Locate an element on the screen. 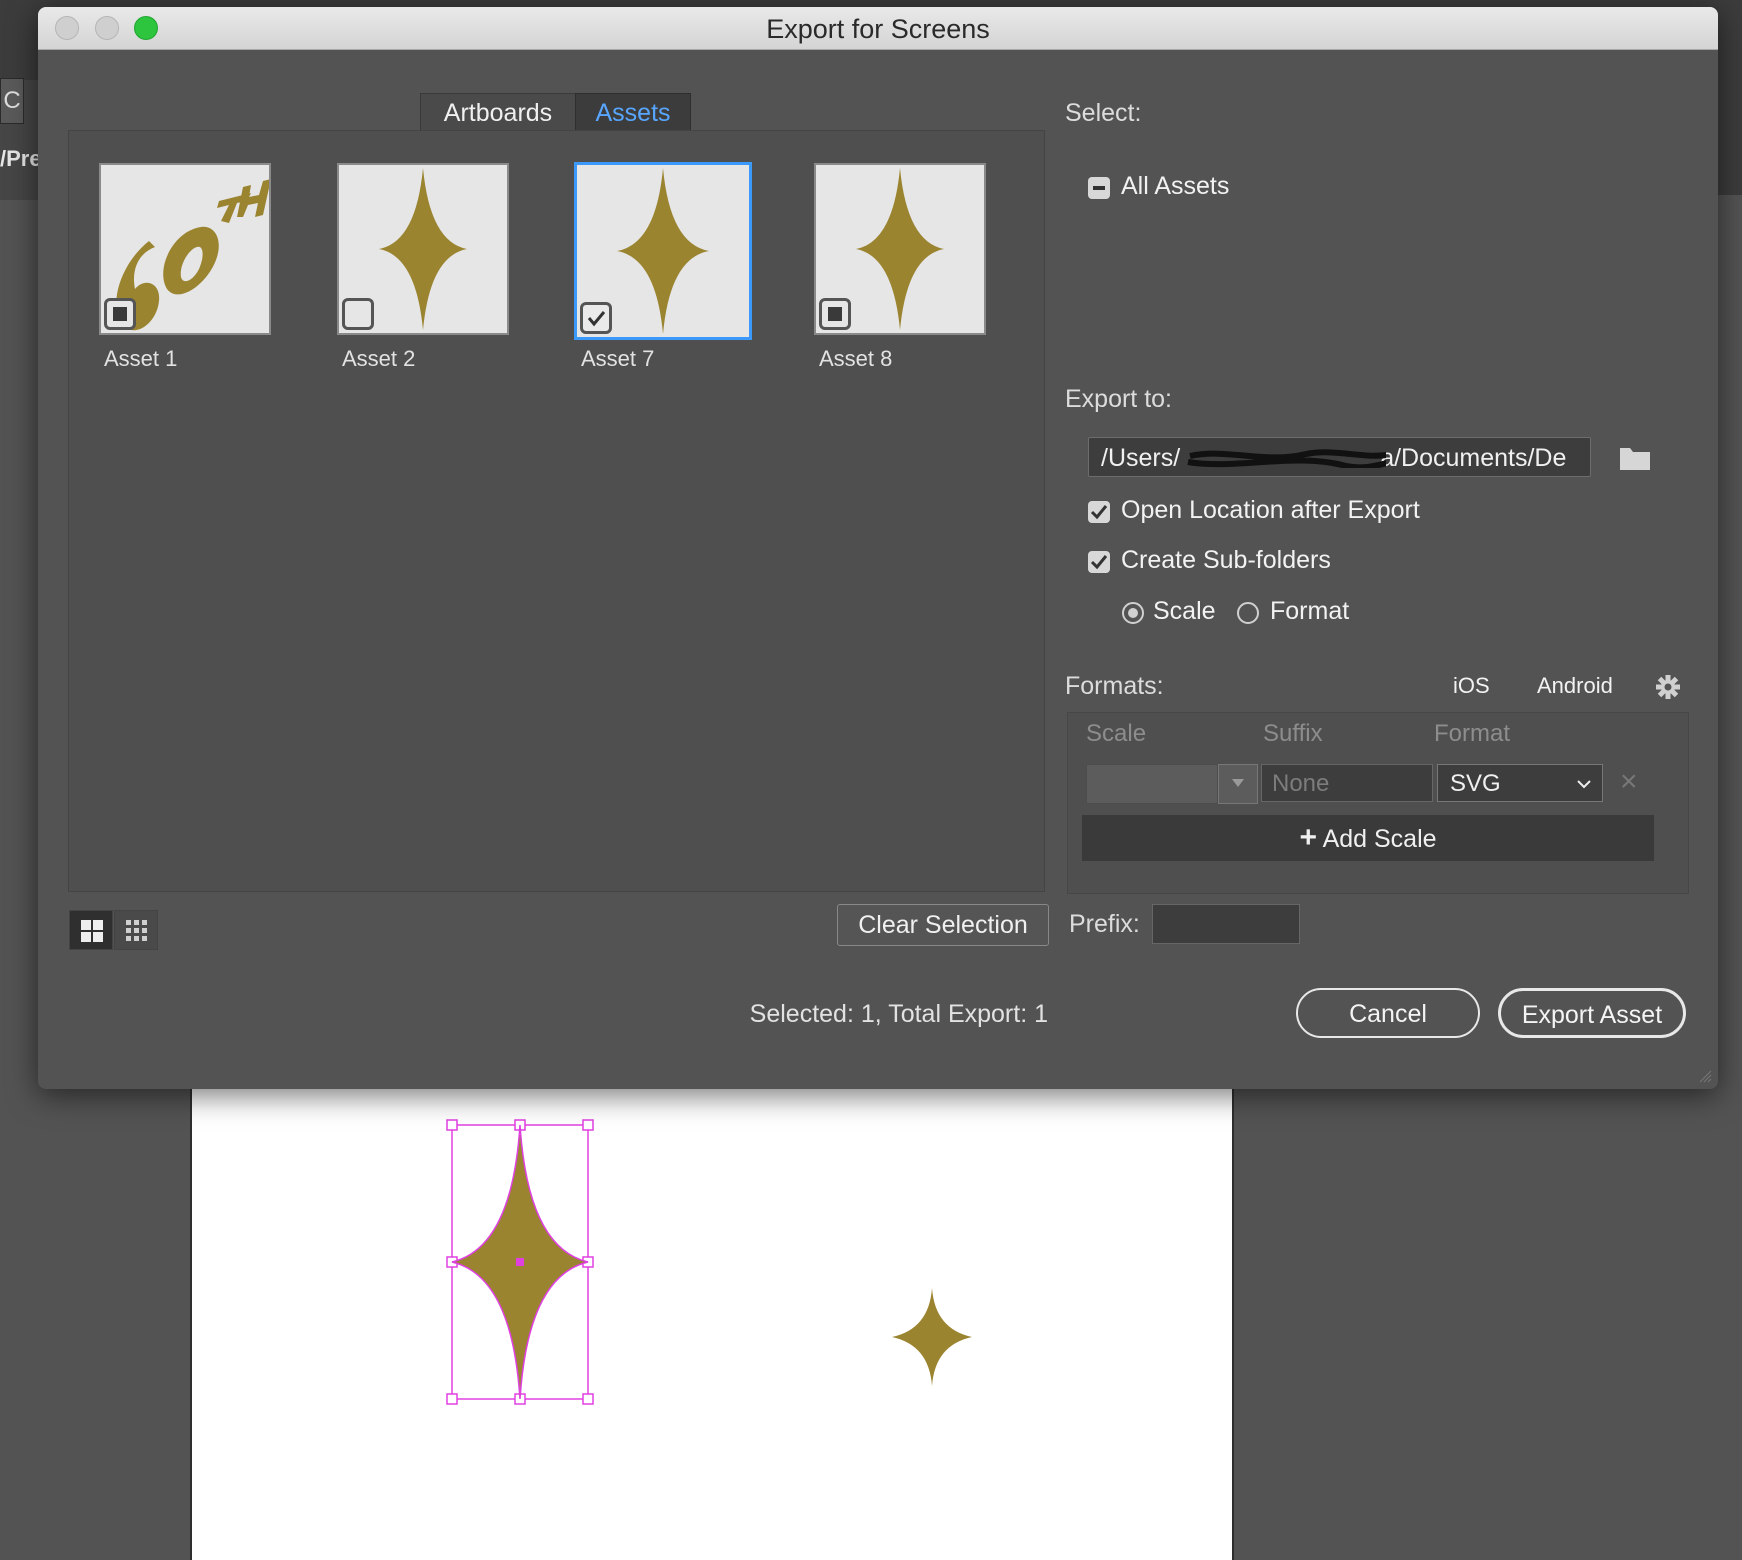 The image size is (1742, 1560). export-path-start: /Users/ is located at coordinates (1141, 458).